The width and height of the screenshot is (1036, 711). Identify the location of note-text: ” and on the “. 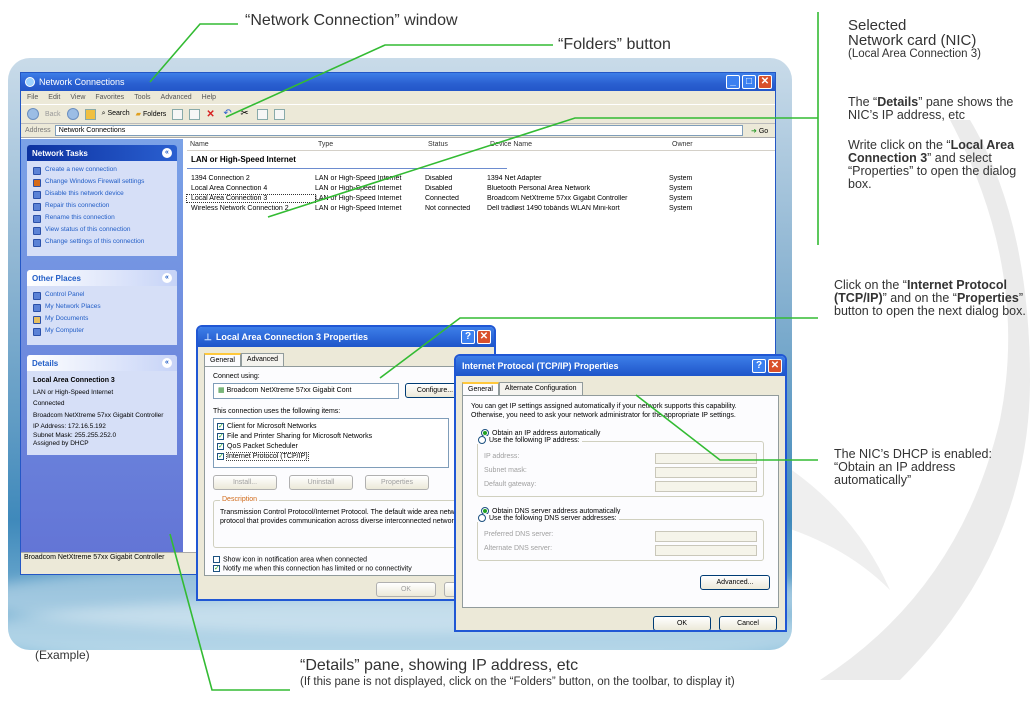
(919, 298).